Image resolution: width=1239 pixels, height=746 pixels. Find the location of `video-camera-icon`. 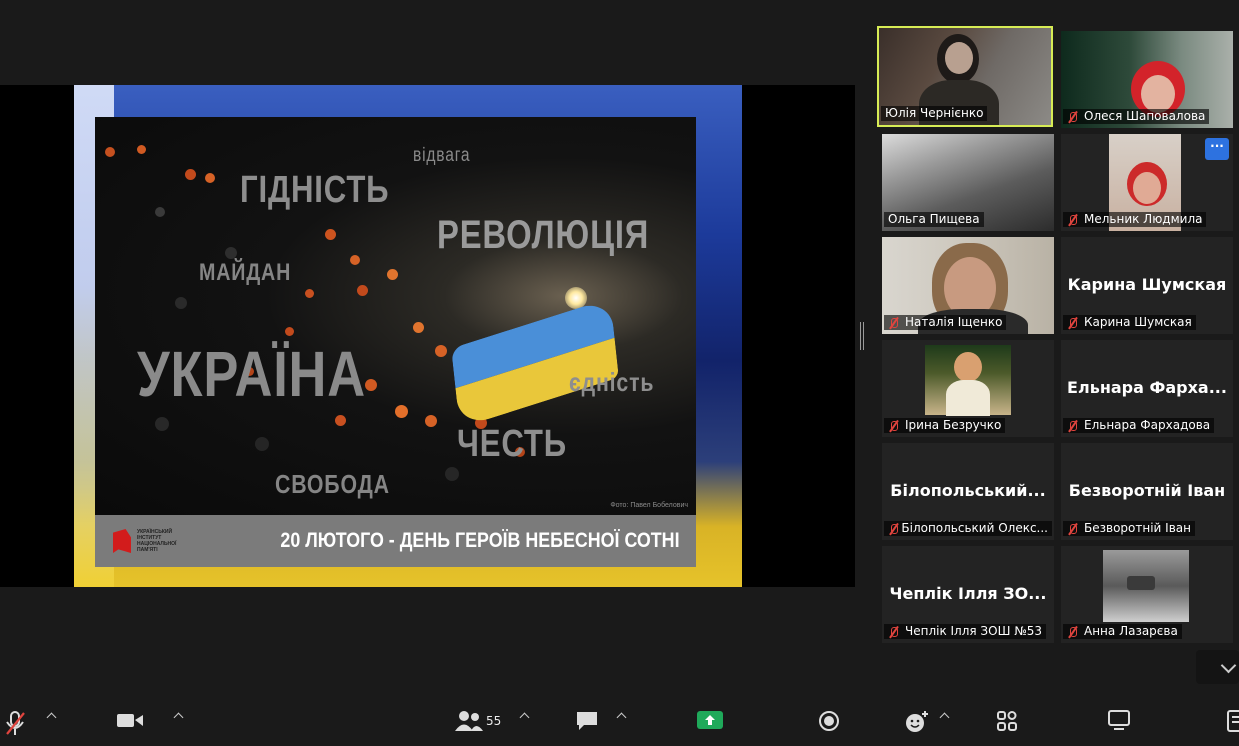

video-camera-icon is located at coordinates (130, 720).